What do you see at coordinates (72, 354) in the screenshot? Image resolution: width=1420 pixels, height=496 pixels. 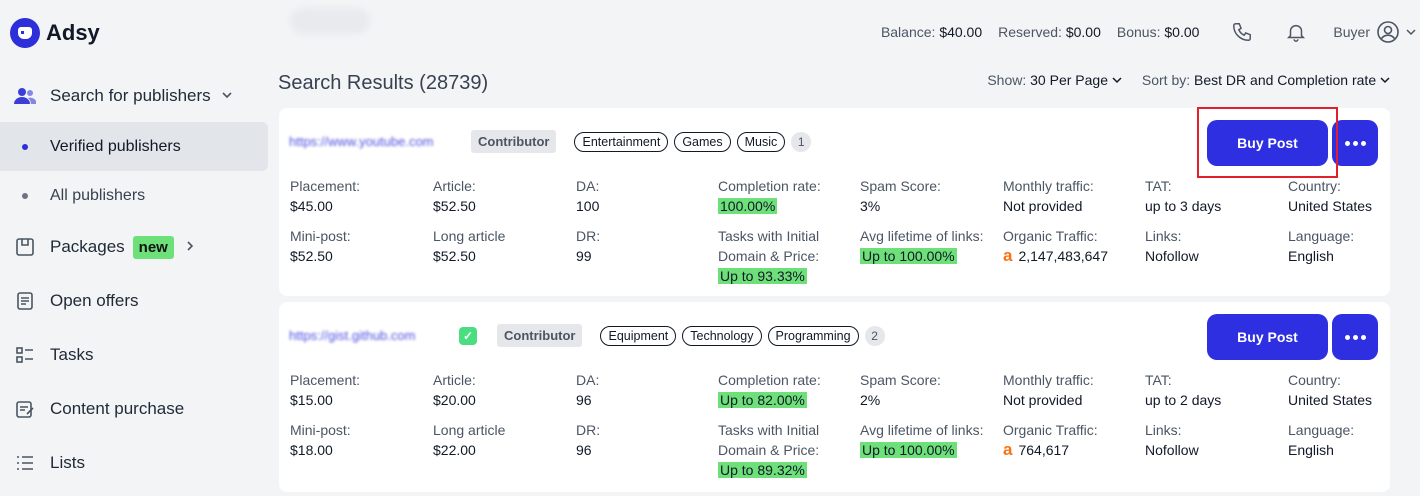 I see `sidebar-item-label: Tasks` at bounding box center [72, 354].